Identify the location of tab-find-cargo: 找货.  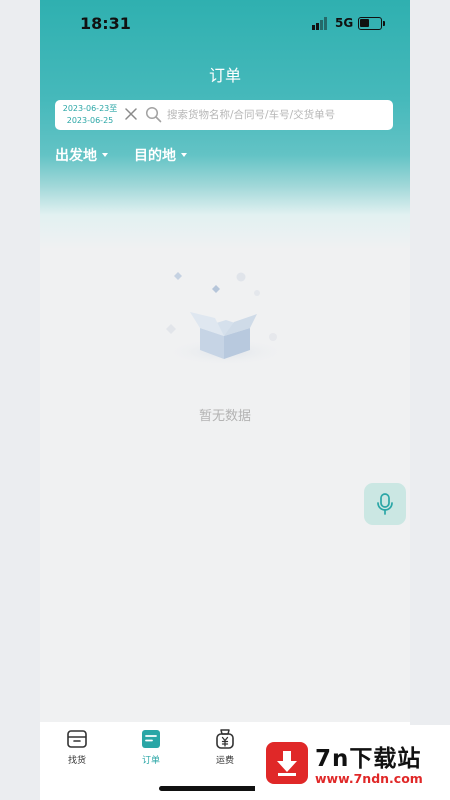
(77, 746).